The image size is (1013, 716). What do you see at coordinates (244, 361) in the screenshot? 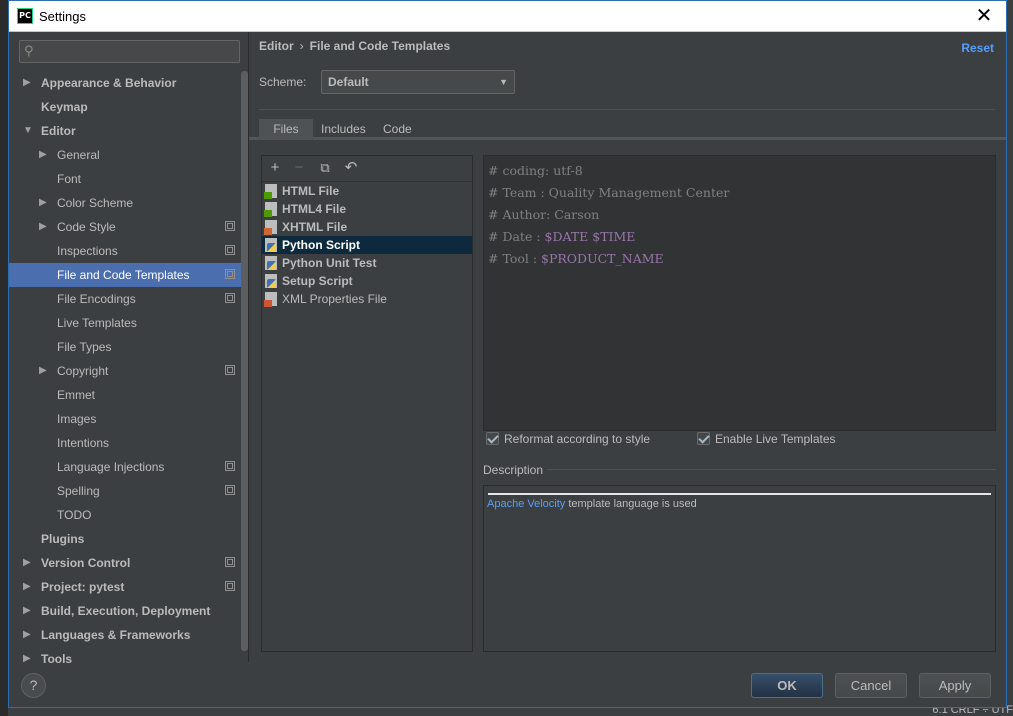
I see `scrollbar-thumb` at bounding box center [244, 361].